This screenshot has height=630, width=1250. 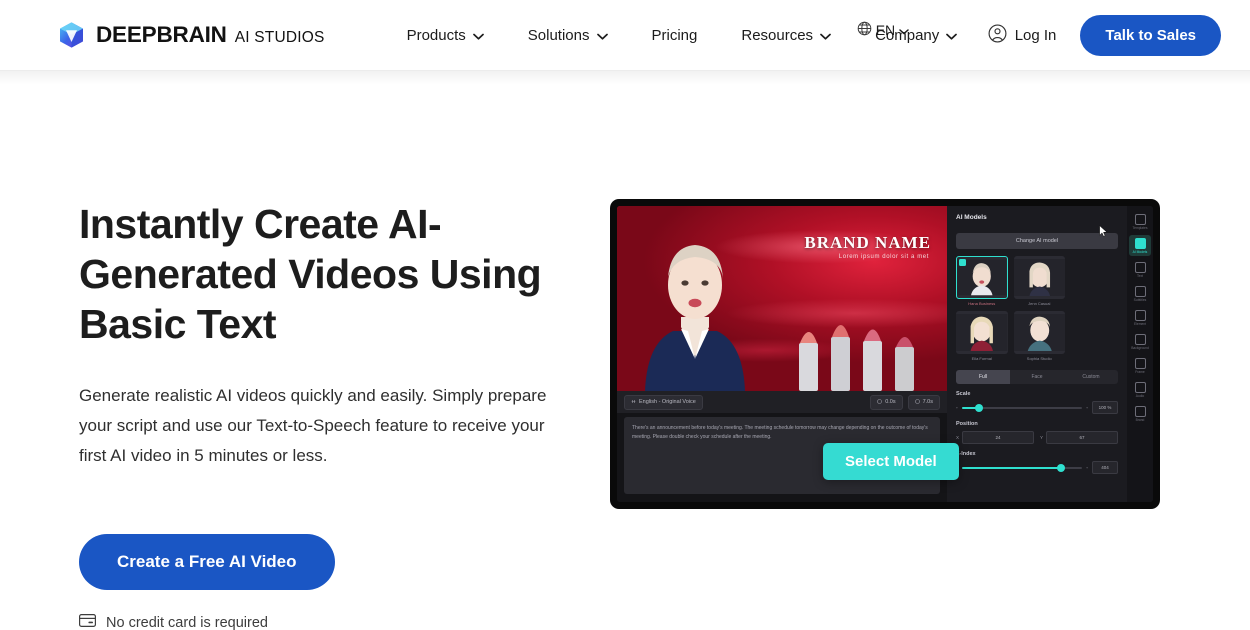 I want to click on rail-item-ai-models: AI Models, so click(x=1140, y=245).